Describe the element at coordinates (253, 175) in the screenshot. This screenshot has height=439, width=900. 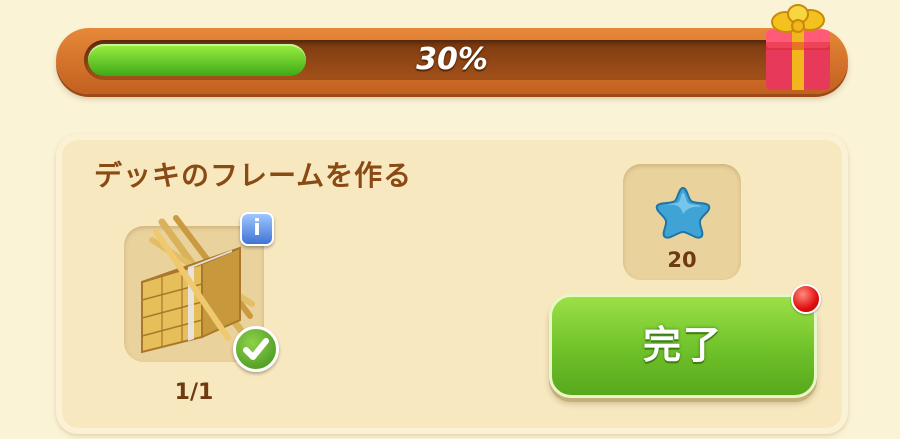
I see `task-title: デッキのフレームを作る` at that location.